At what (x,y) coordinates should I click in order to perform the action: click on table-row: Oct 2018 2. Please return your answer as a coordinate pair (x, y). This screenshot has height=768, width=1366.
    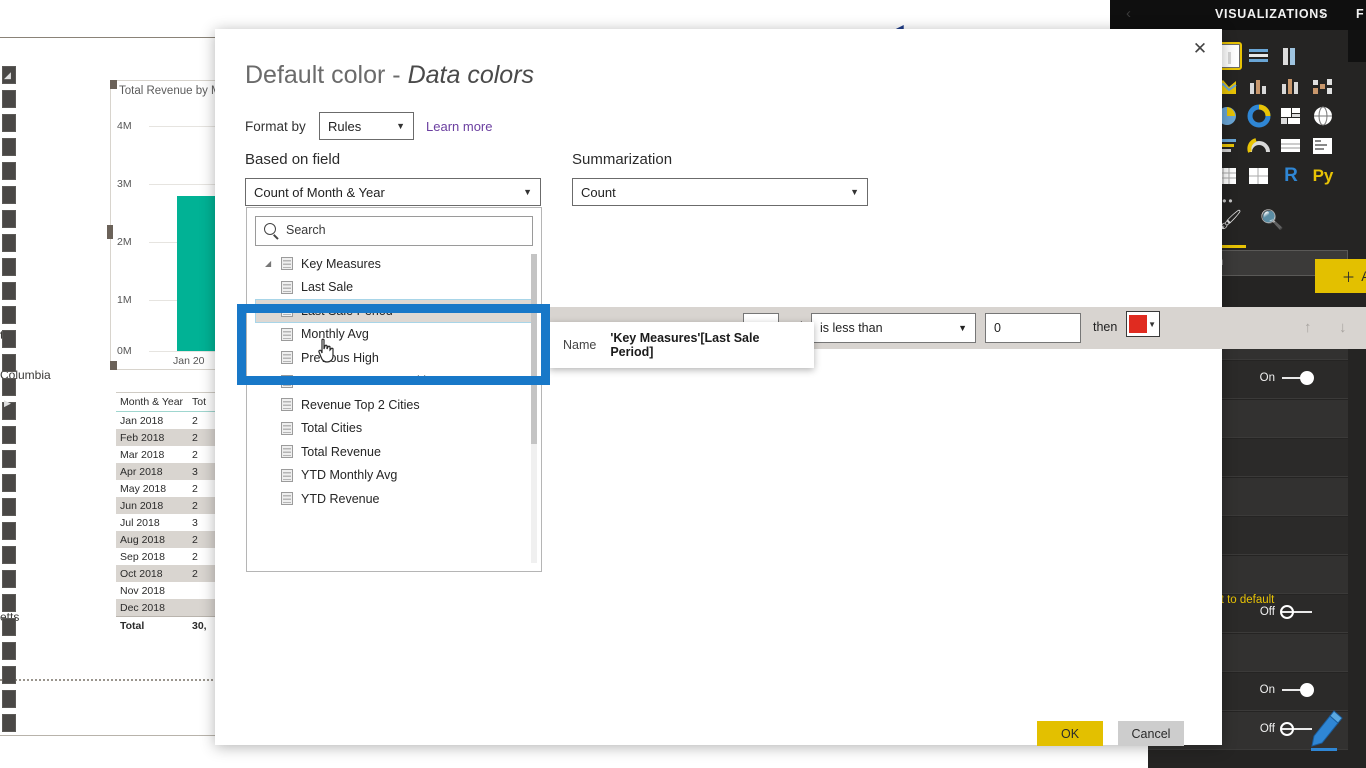
    Looking at the image, I should click on (172, 573).